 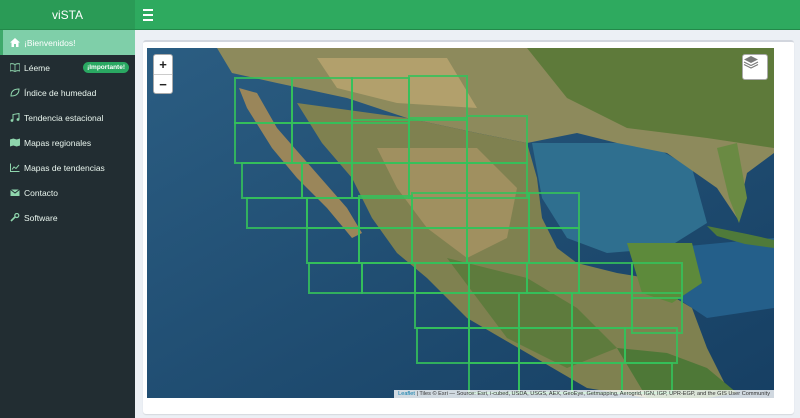 What do you see at coordinates (64, 117) in the screenshot?
I see `sidebar-item-label: Tendencia estacional` at bounding box center [64, 117].